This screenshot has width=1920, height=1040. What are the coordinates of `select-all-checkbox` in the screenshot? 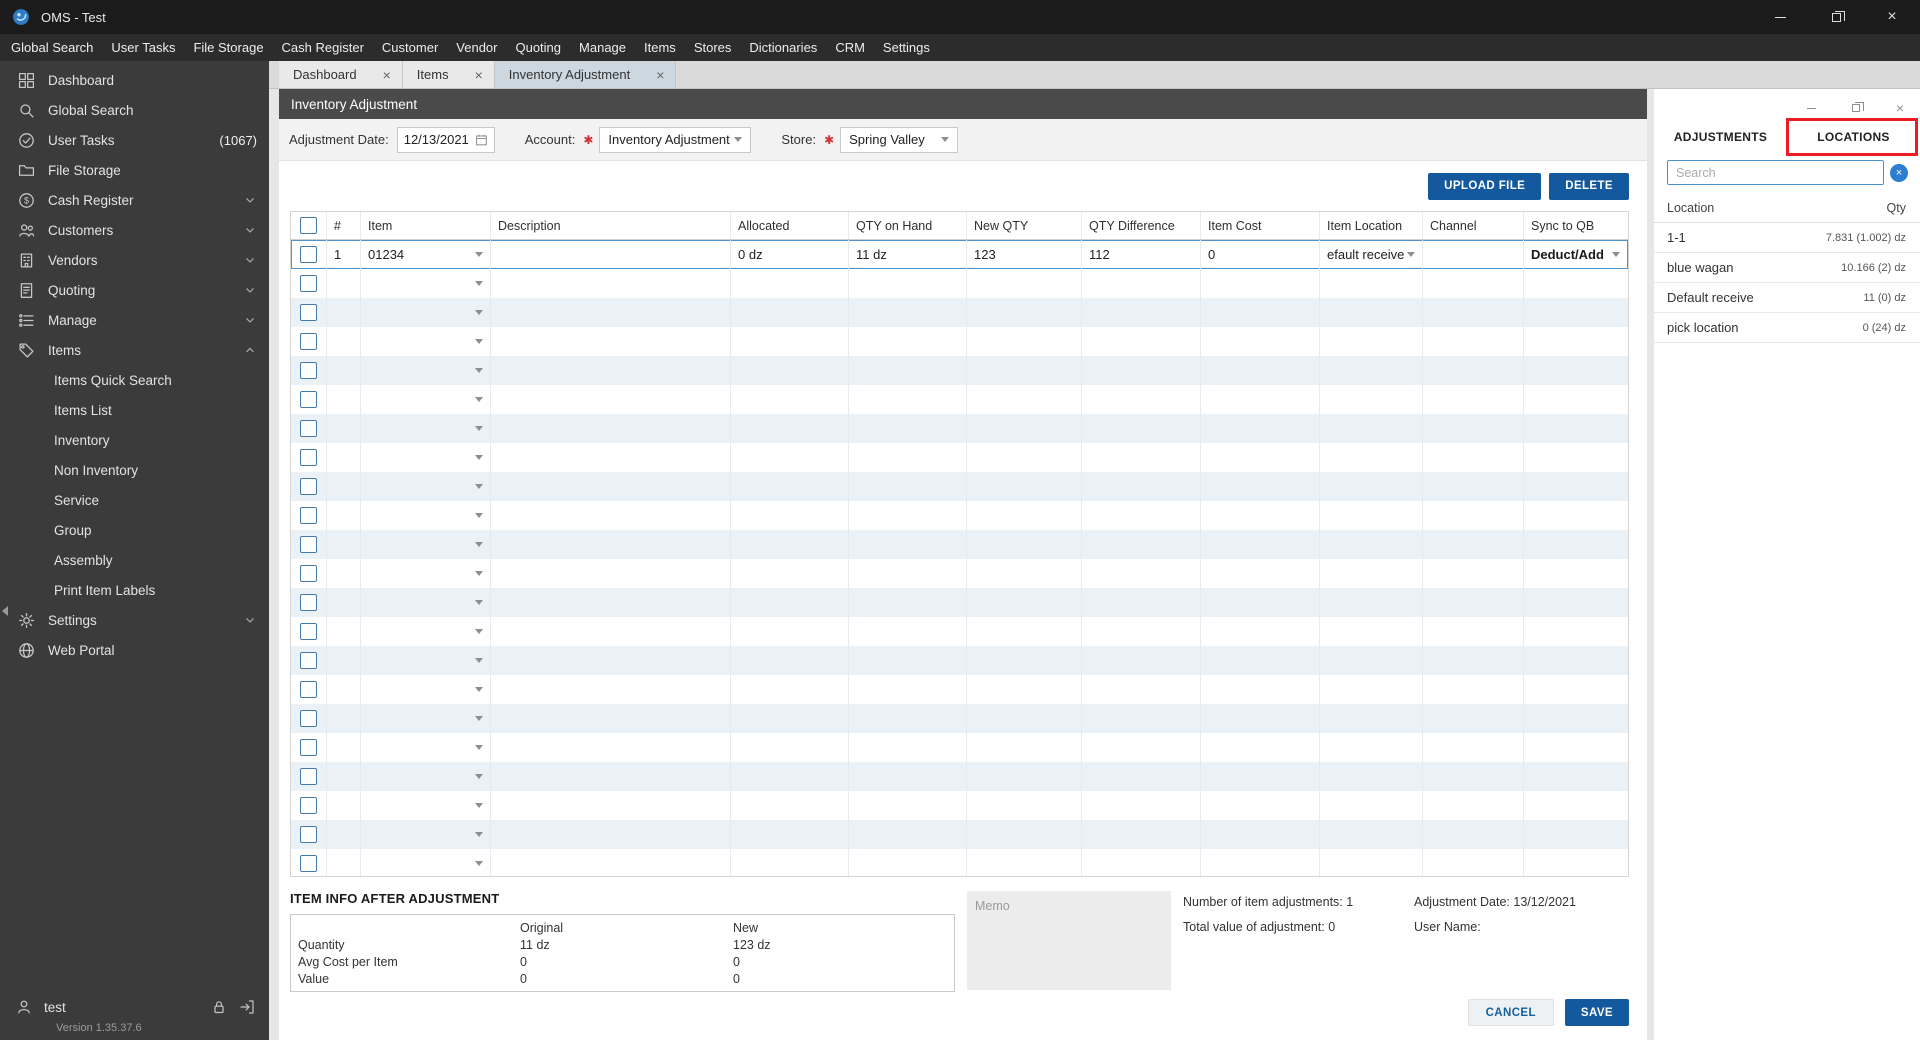 It's located at (308, 225).